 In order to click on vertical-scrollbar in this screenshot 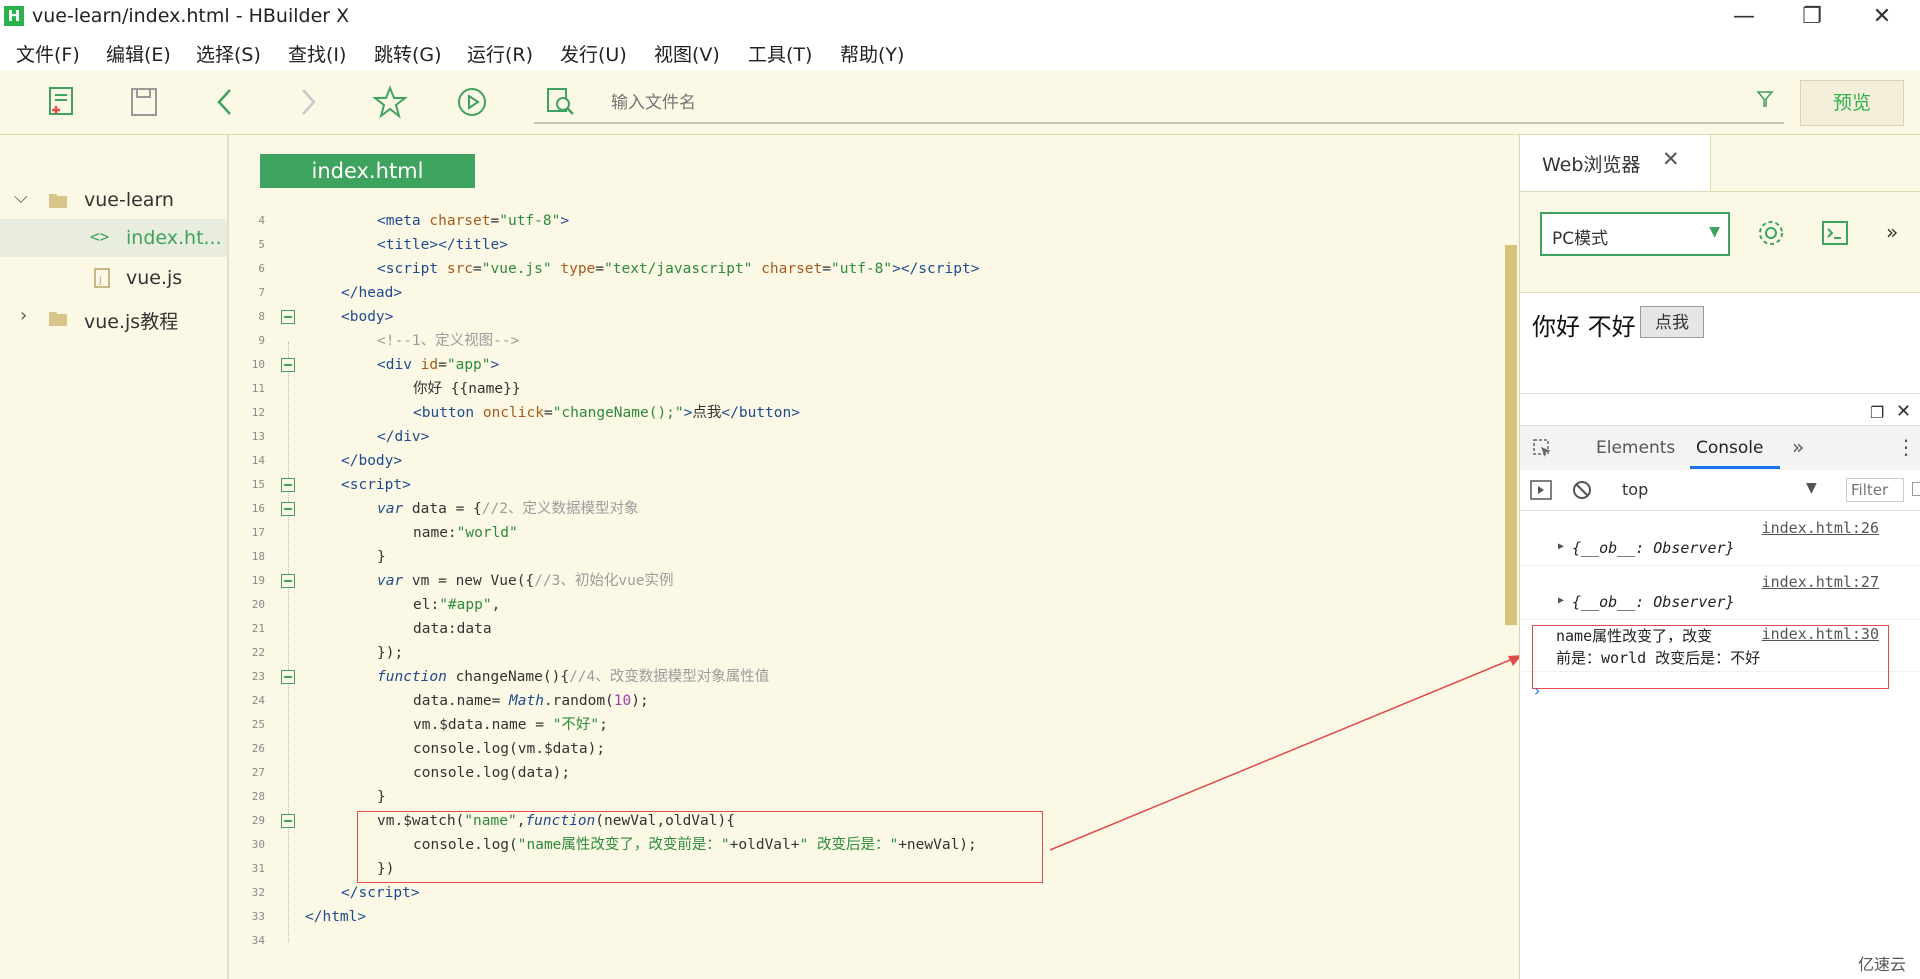, I will do `click(1511, 435)`.